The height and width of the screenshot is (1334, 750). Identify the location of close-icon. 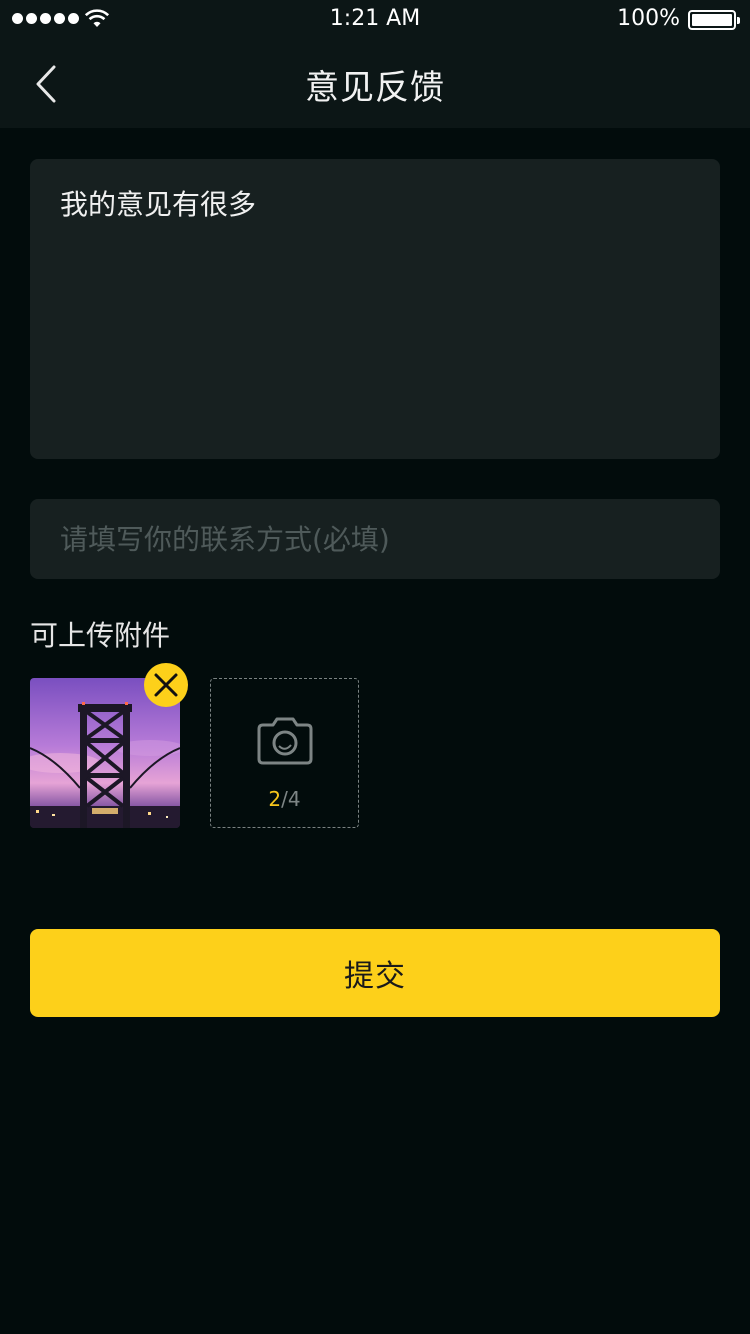
(166, 685).